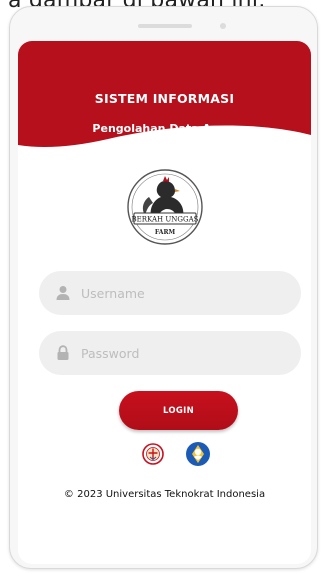 The width and height of the screenshot is (322, 575). What do you see at coordinates (164, 128) in the screenshot?
I see `app-subtitle: Pengolahan Data Ayam` at bounding box center [164, 128].